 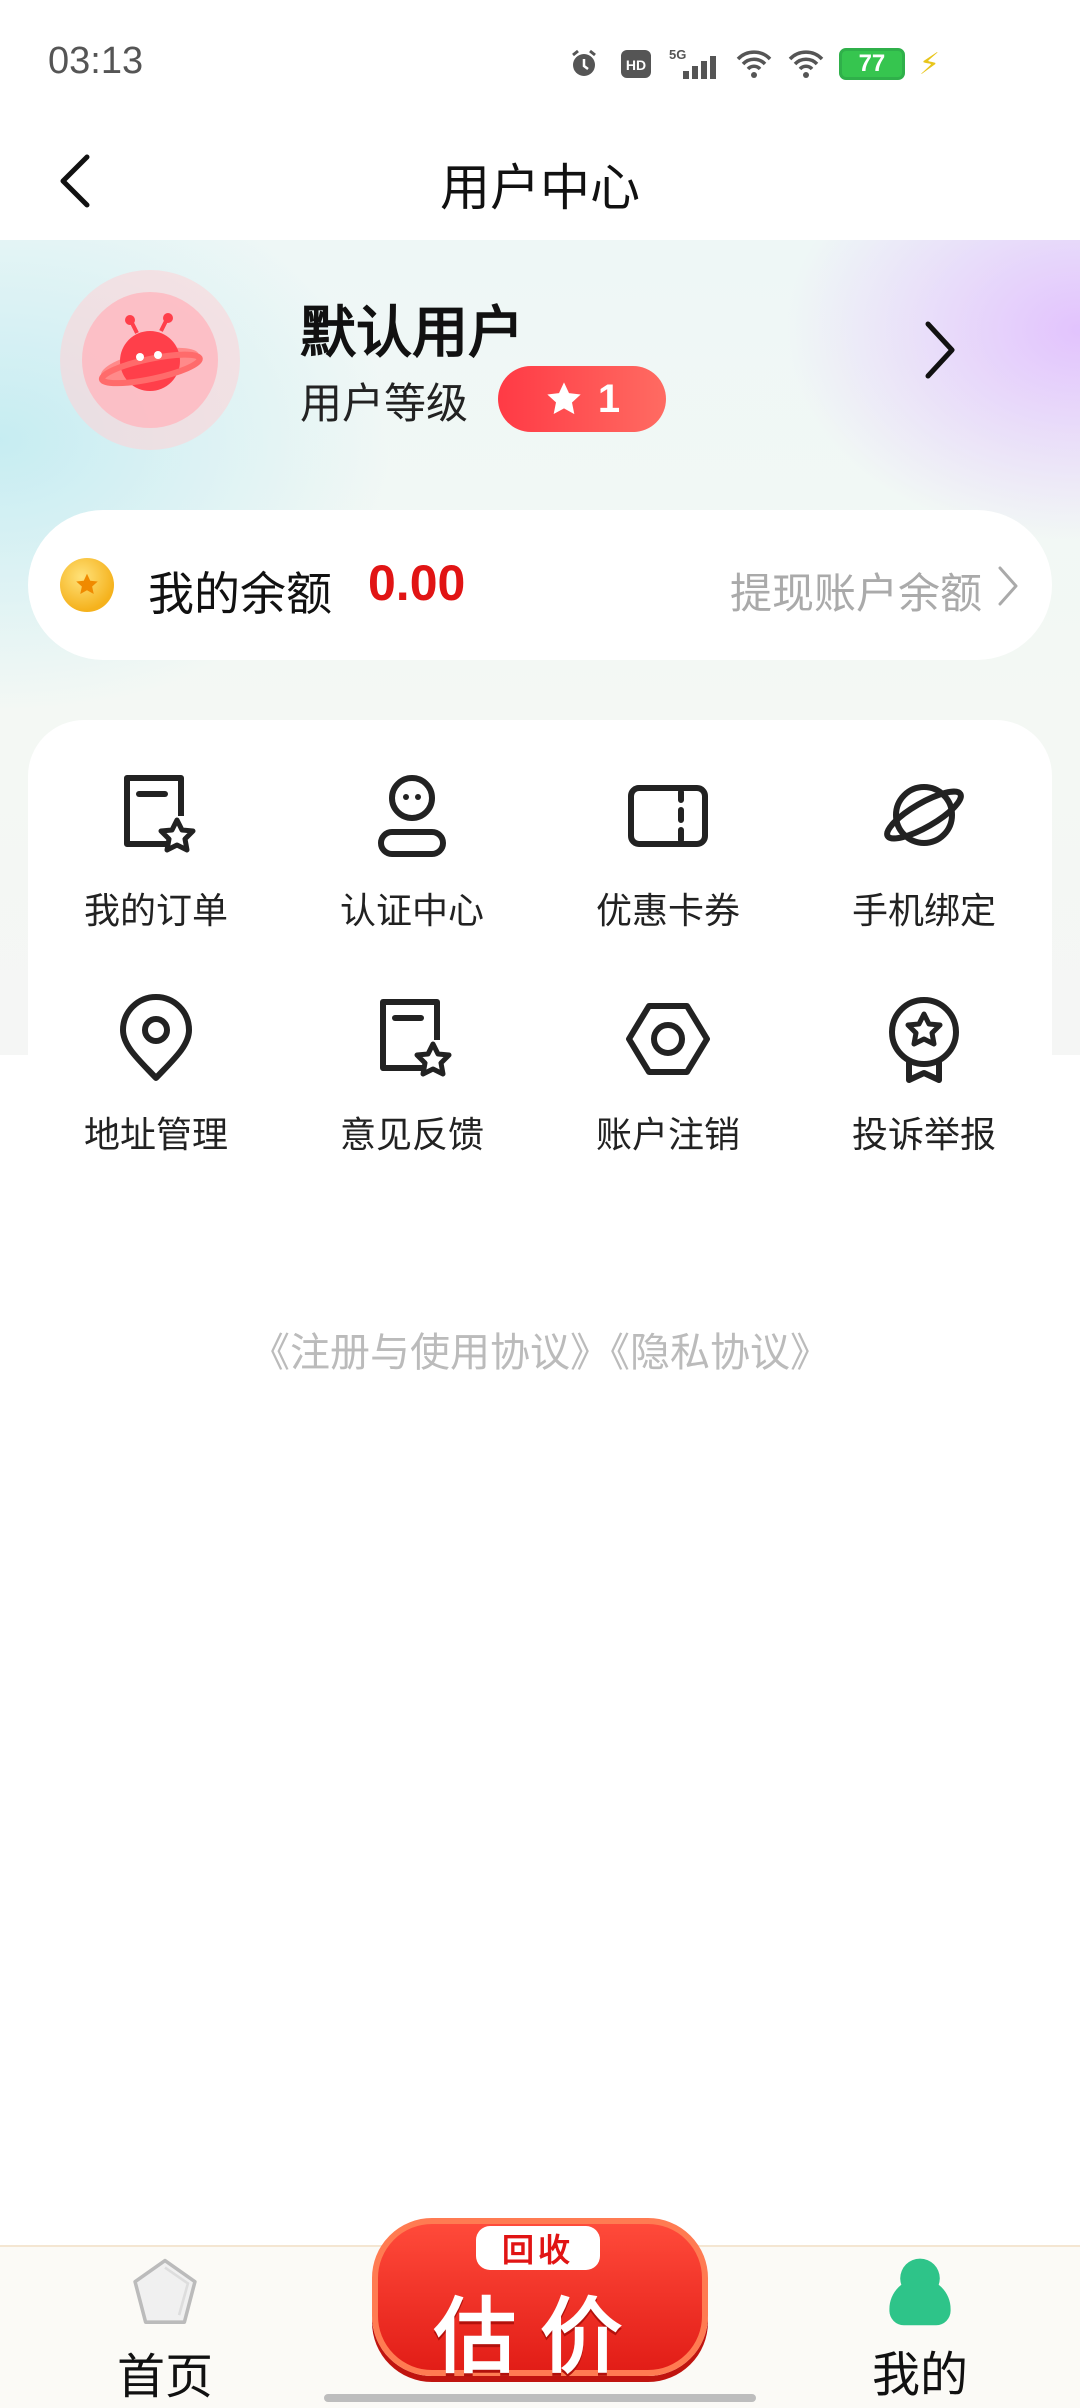 What do you see at coordinates (668, 1086) in the screenshot?
I see `menu-item-account-deletion: 账户注销` at bounding box center [668, 1086].